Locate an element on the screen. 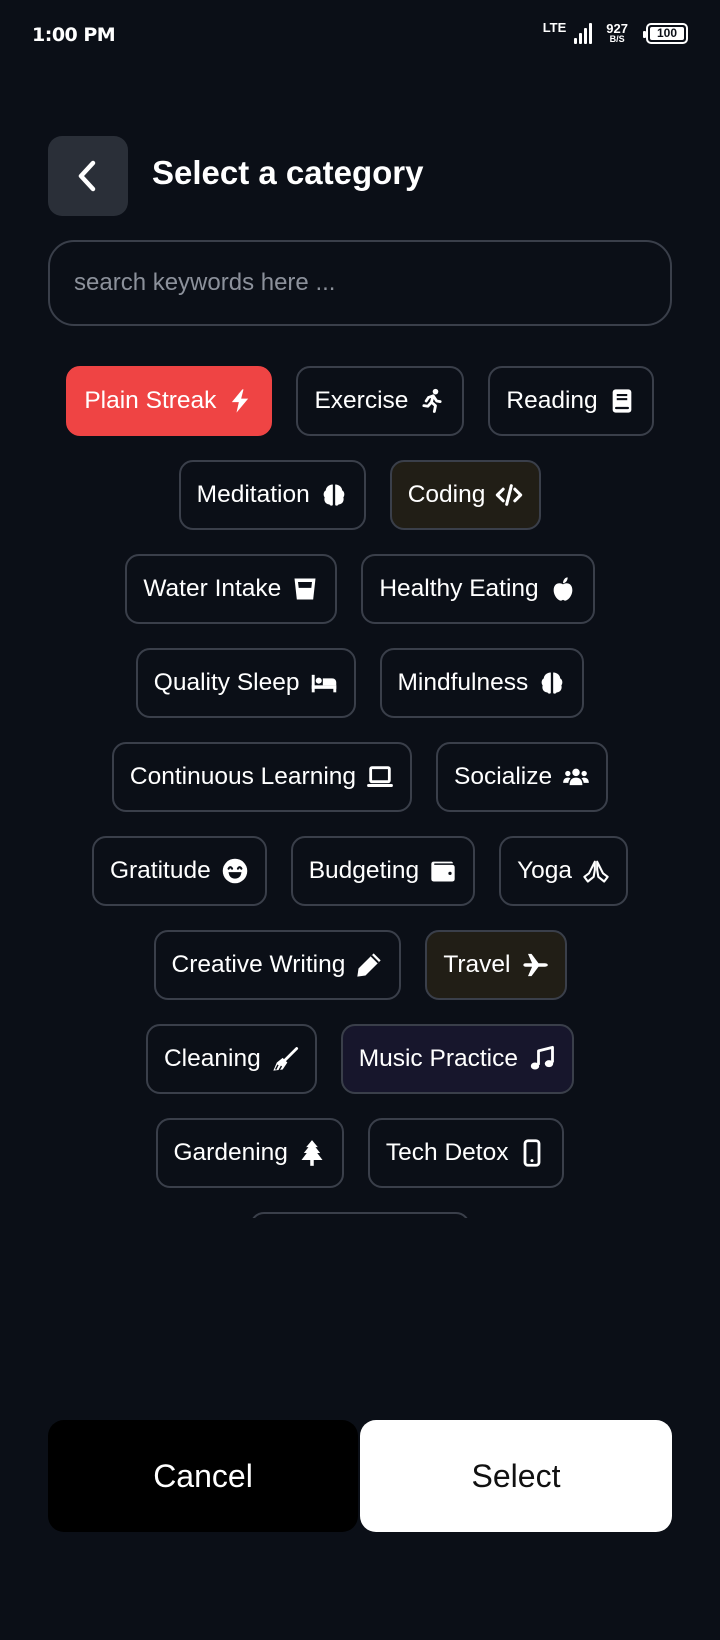 The height and width of the screenshot is (1640, 720). chip-label: Socialize is located at coordinates (503, 776).